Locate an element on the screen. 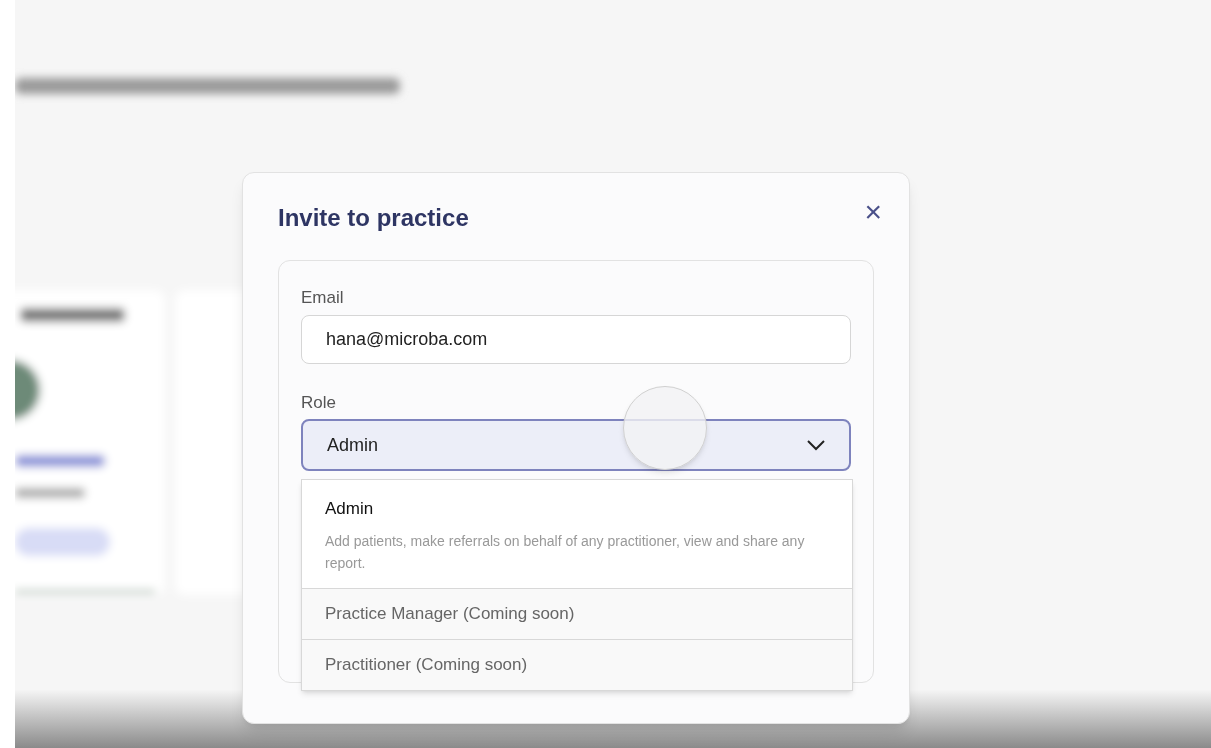 The image size is (1211, 748). dialog-title: Invite to practice is located at coordinates (373, 218).